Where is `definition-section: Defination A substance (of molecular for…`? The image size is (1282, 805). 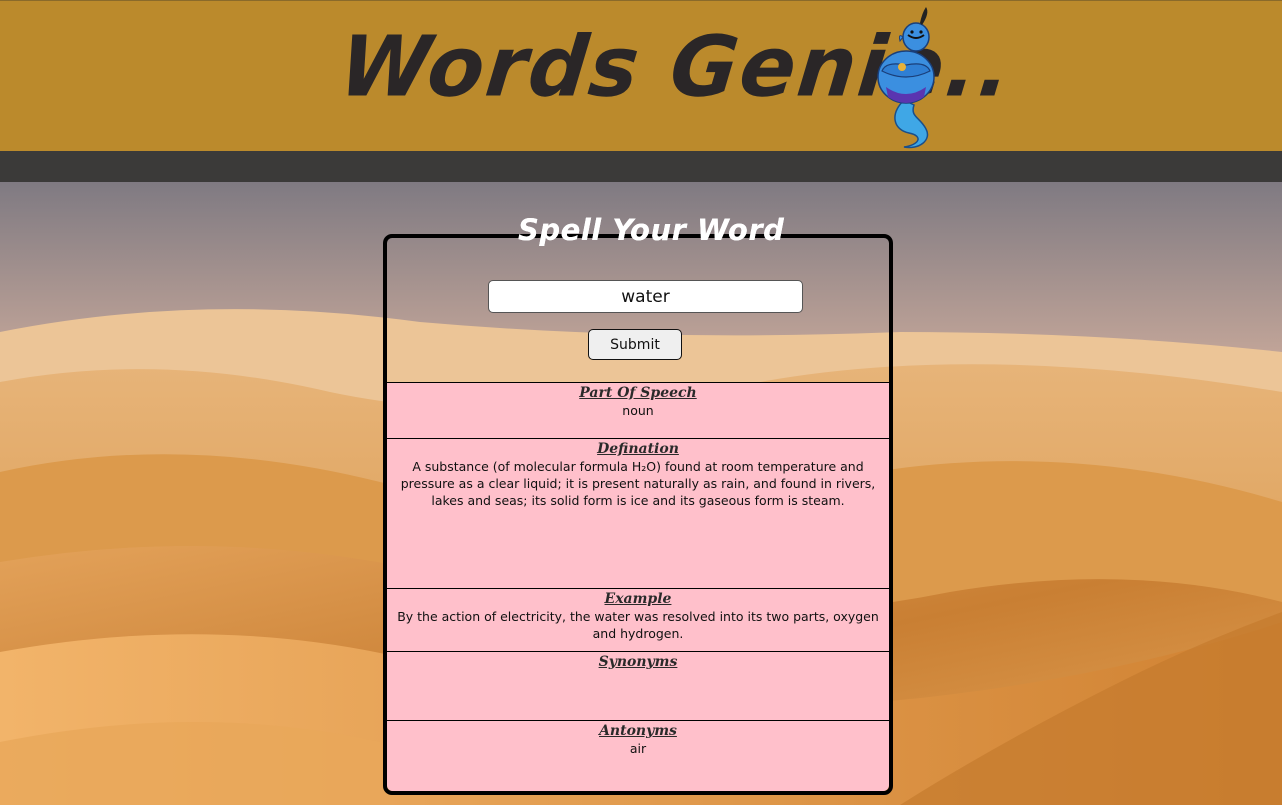 definition-section: Defination A substance (of molecular for… is located at coordinates (638, 513).